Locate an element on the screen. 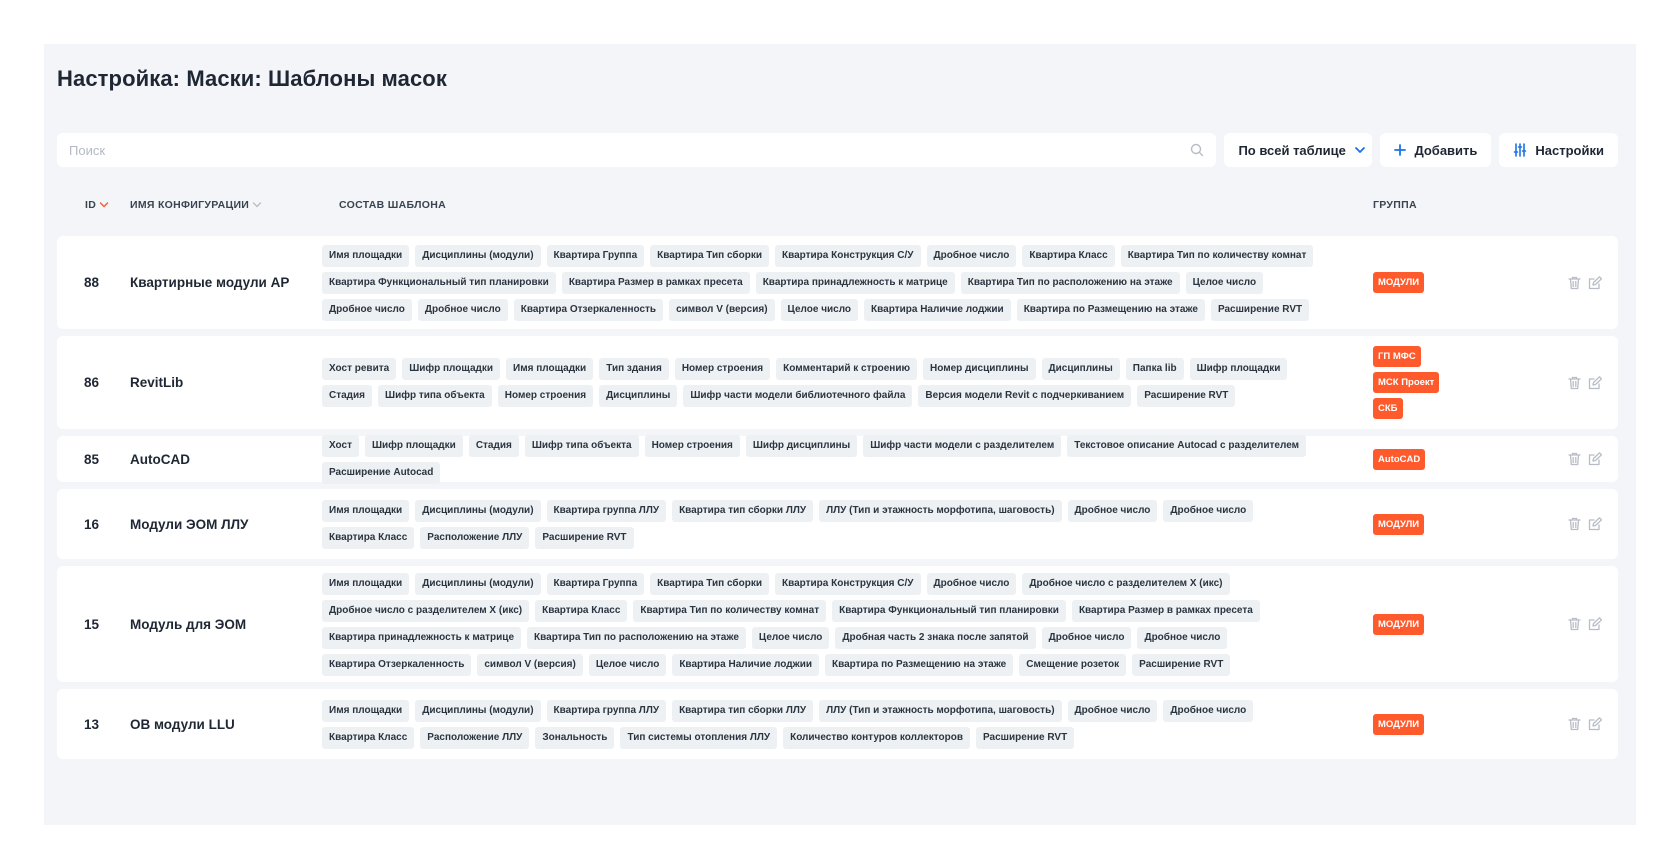 The width and height of the screenshot is (1680, 865). template-tag: Дробная часть 2 знака после запятой is located at coordinates (935, 637).